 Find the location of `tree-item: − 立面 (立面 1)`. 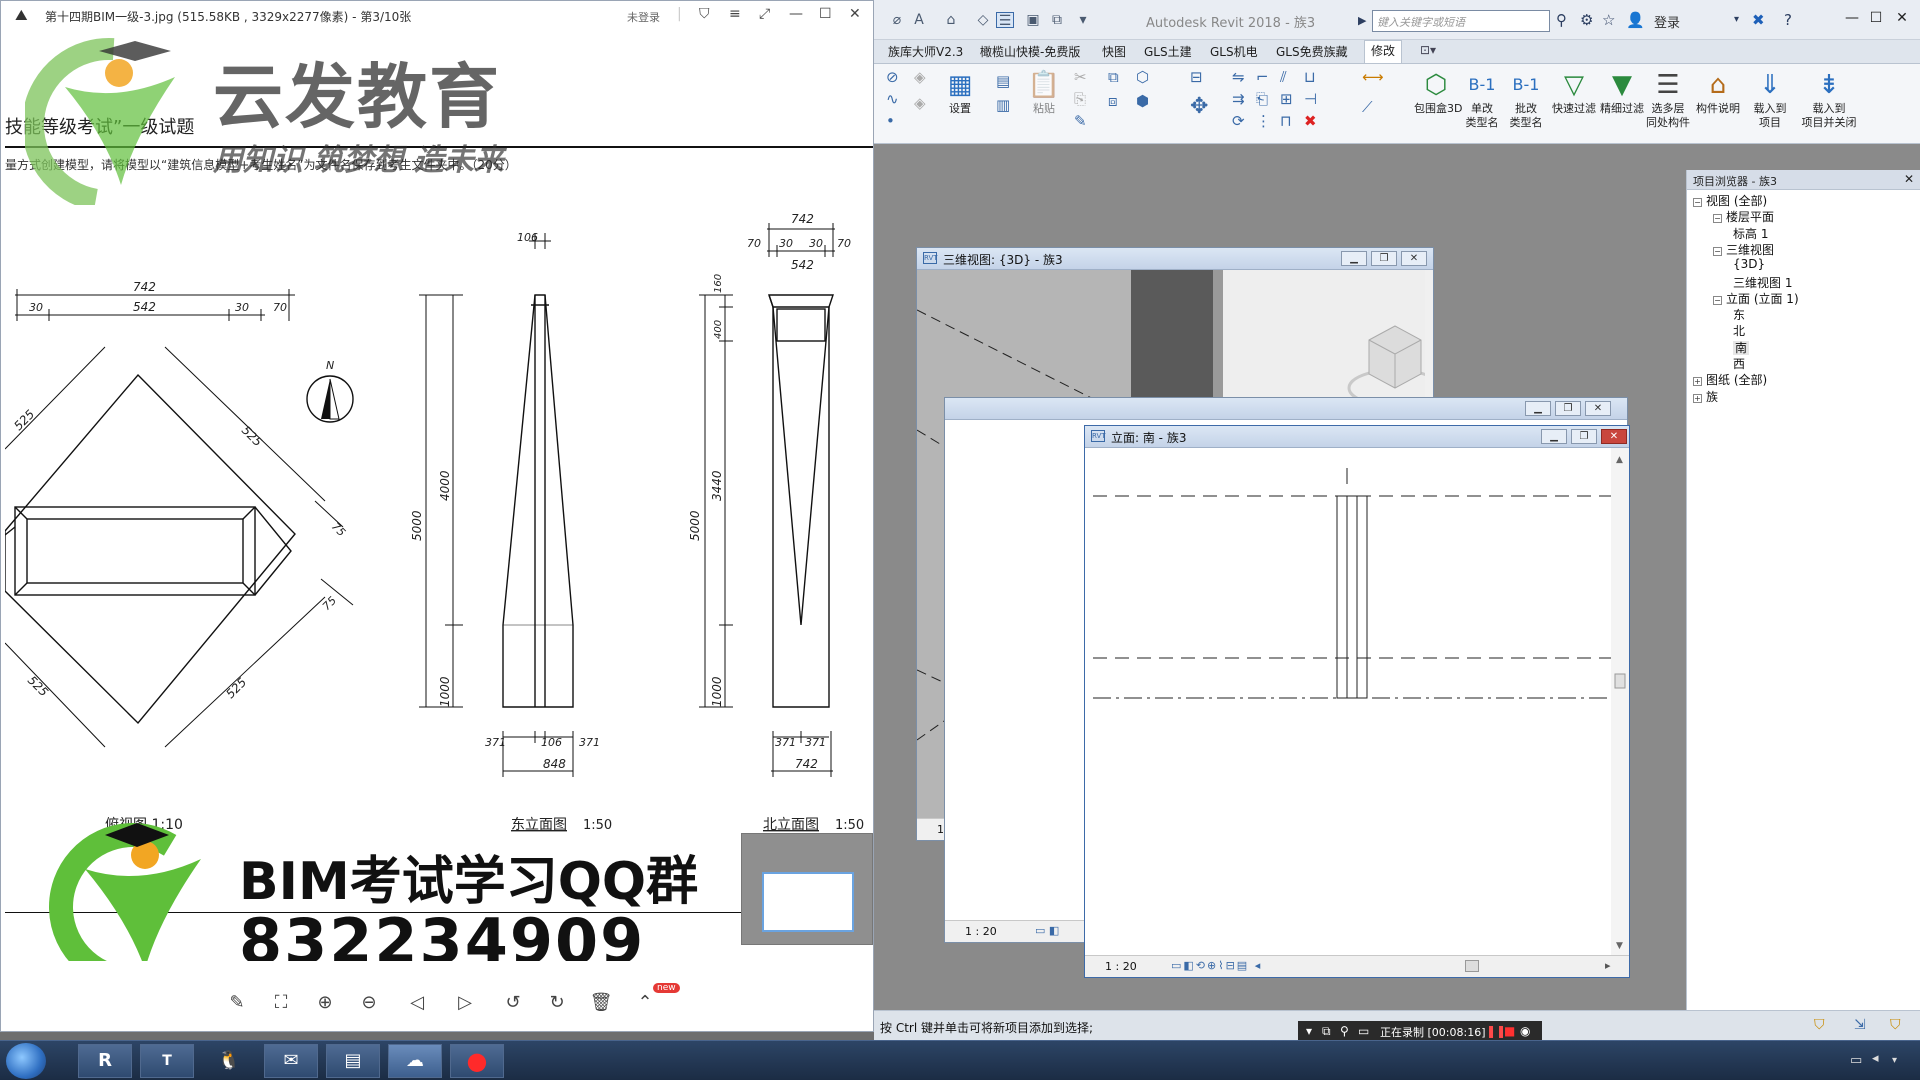

tree-item: − 立面 (立面 1) is located at coordinates (1756, 298).